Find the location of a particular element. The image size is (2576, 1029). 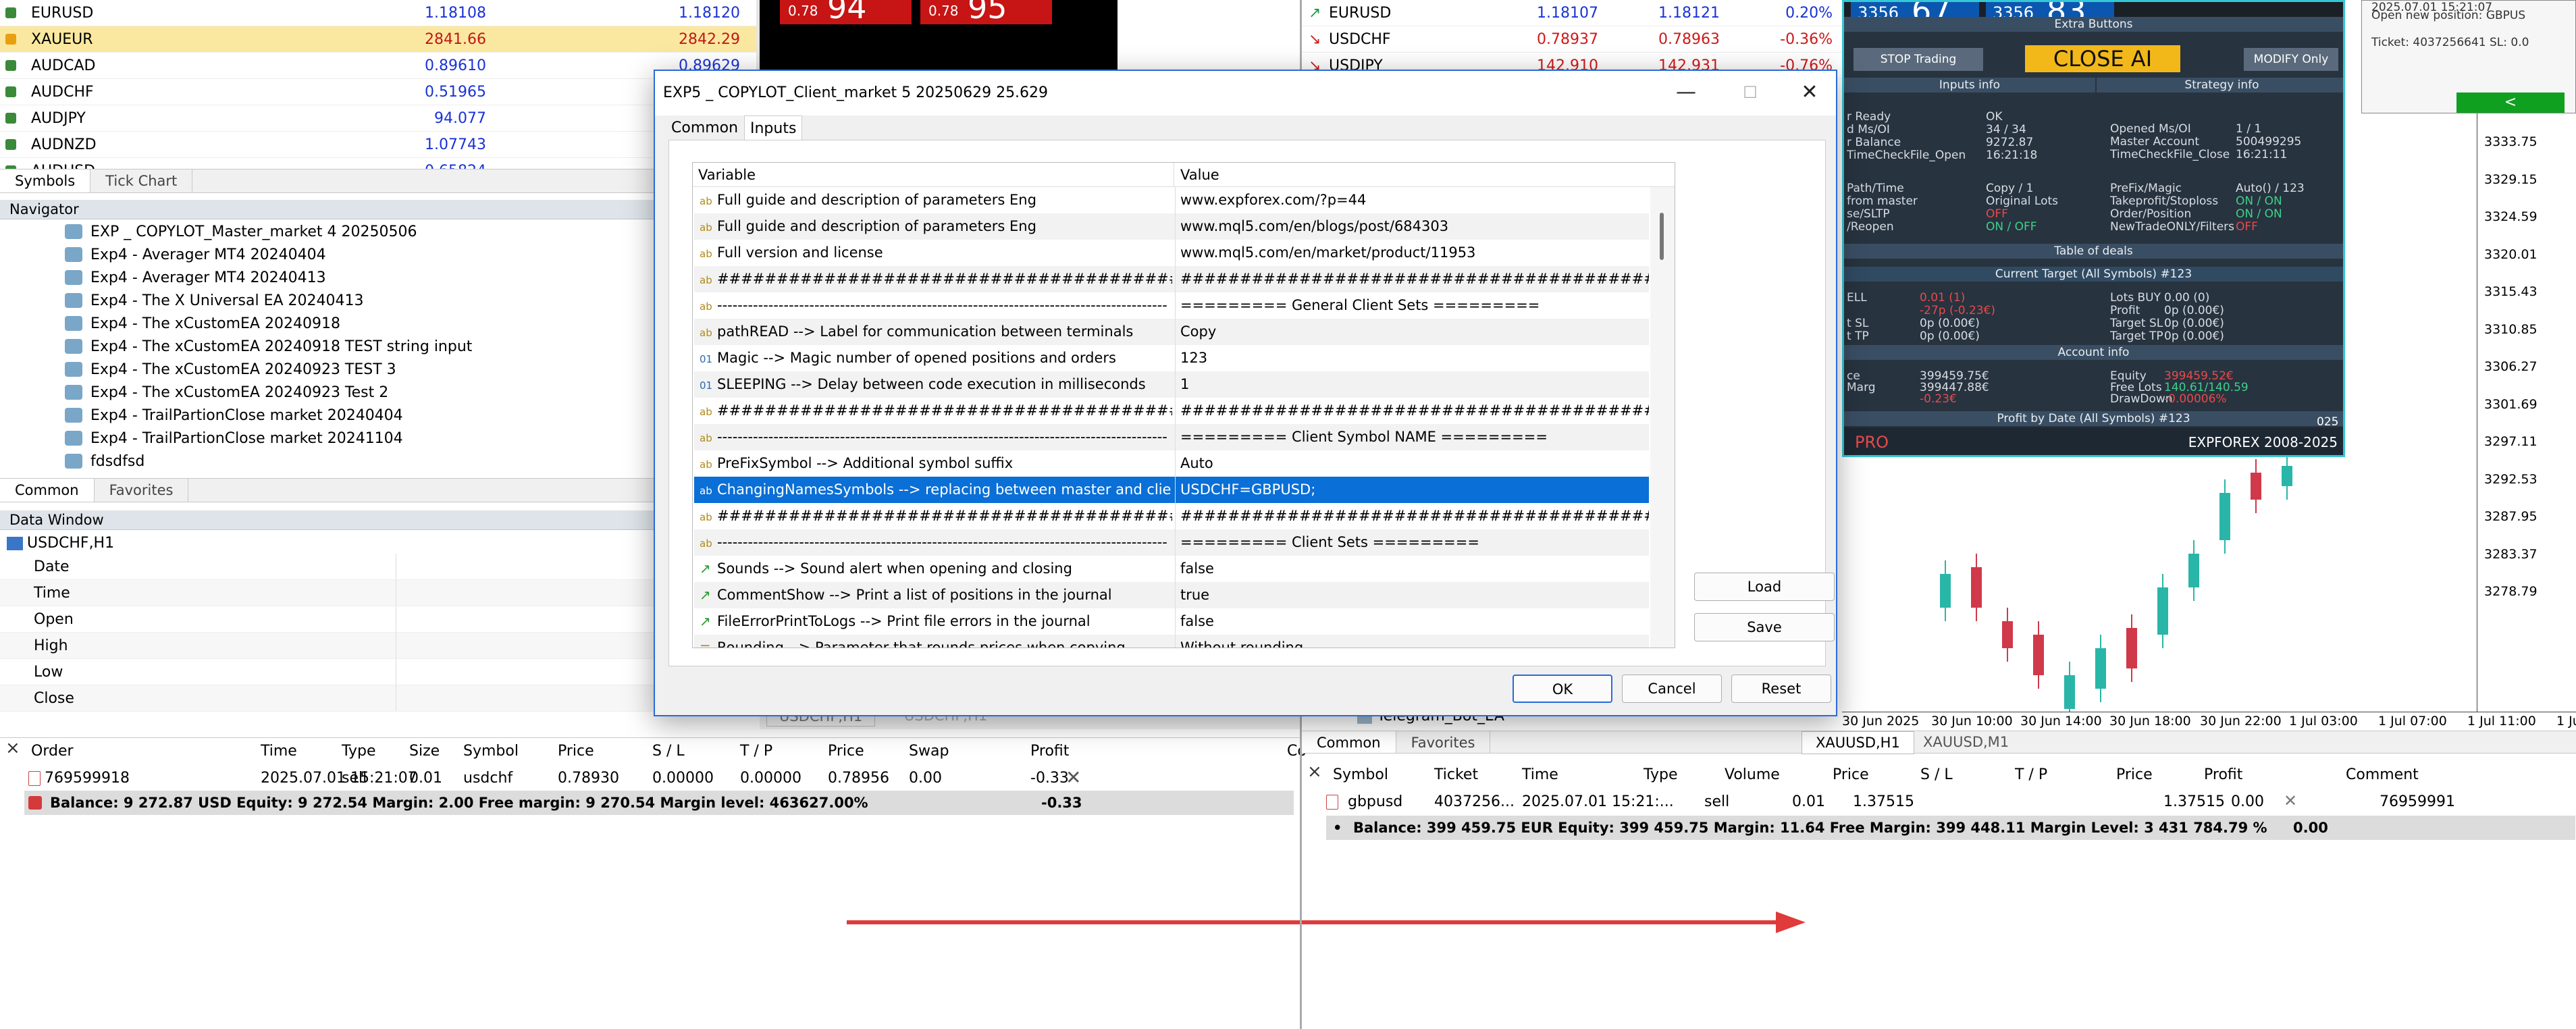

account-info-header: Account info is located at coordinates (2093, 352).